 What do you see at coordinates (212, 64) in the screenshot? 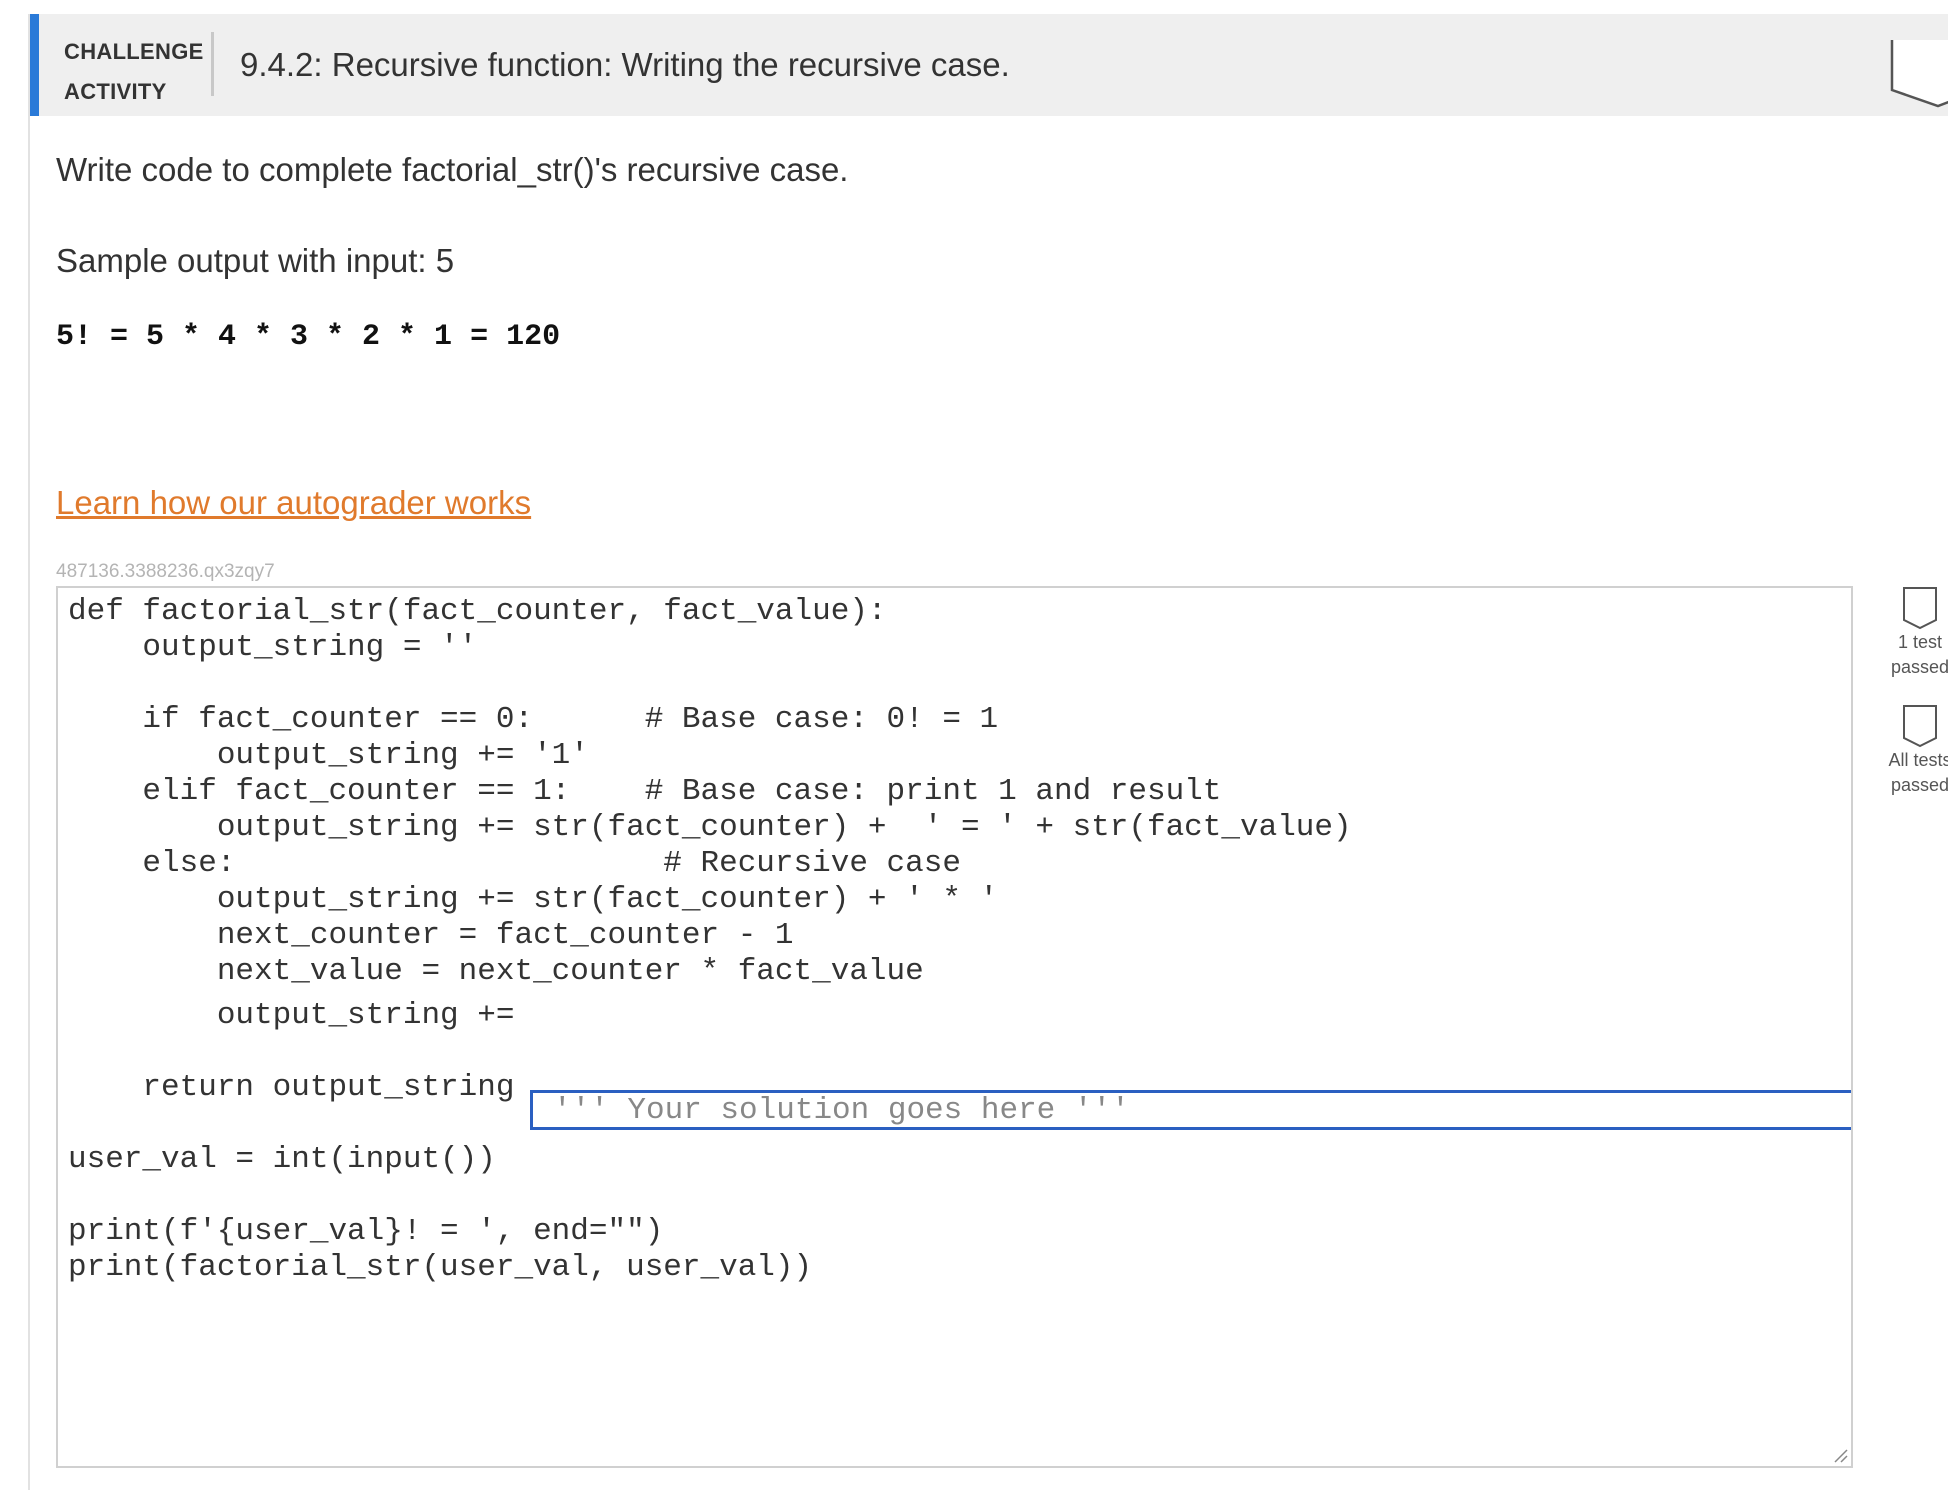
I see `header-divider` at bounding box center [212, 64].